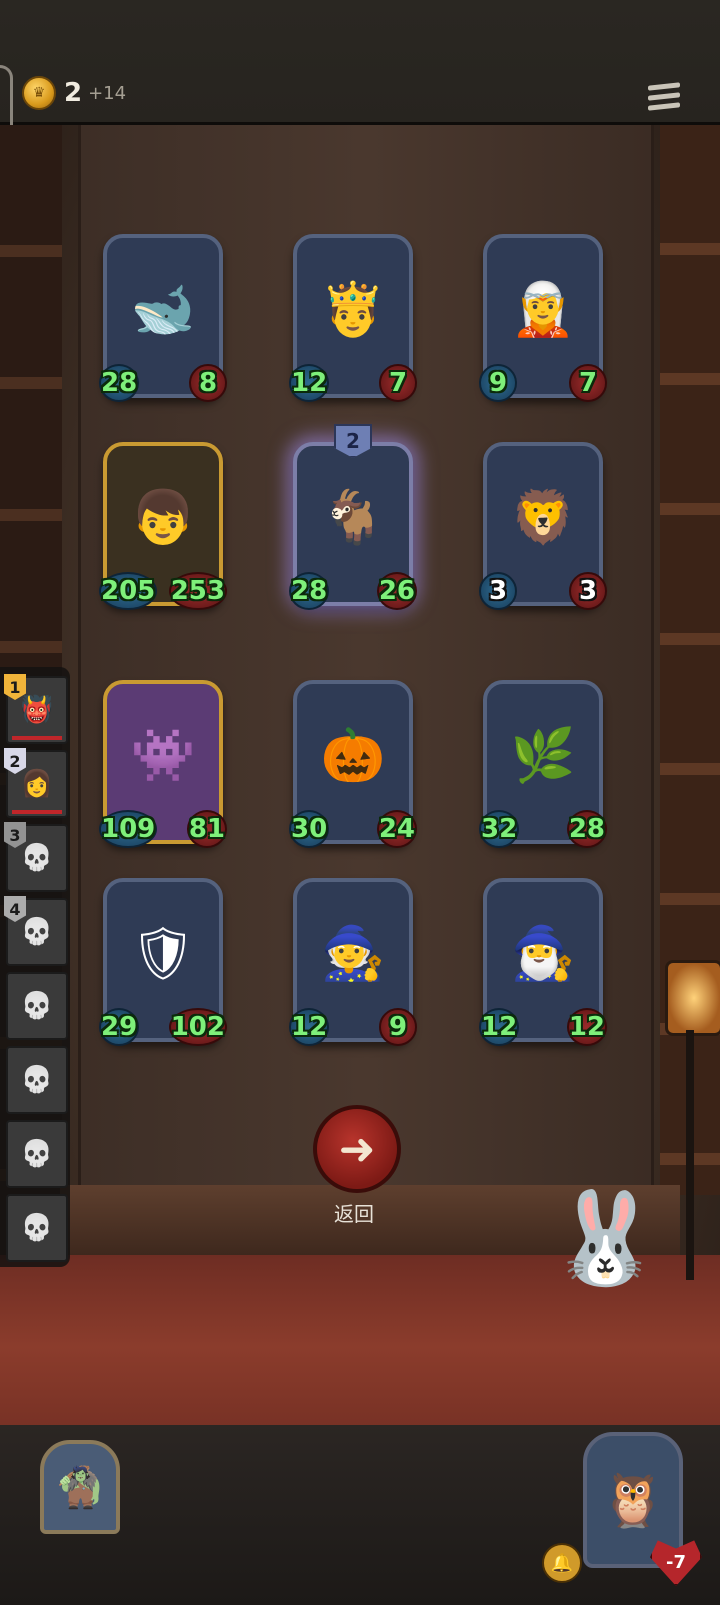 This screenshot has height=1605, width=720. Describe the element at coordinates (163, 309) in the screenshot. I see `minion-portrait: 🐋` at that location.